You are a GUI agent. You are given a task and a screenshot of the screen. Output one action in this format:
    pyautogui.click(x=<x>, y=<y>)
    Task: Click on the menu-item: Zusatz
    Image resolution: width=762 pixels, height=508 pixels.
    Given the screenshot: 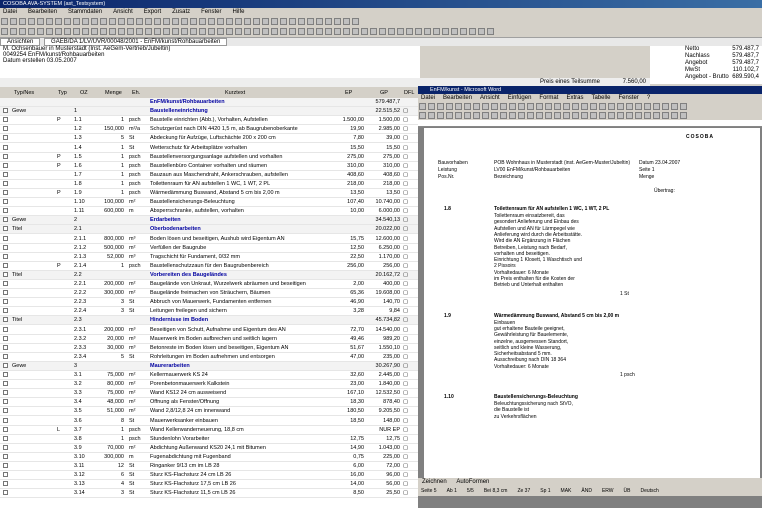 What is the action you would take?
    pyautogui.click(x=181, y=12)
    